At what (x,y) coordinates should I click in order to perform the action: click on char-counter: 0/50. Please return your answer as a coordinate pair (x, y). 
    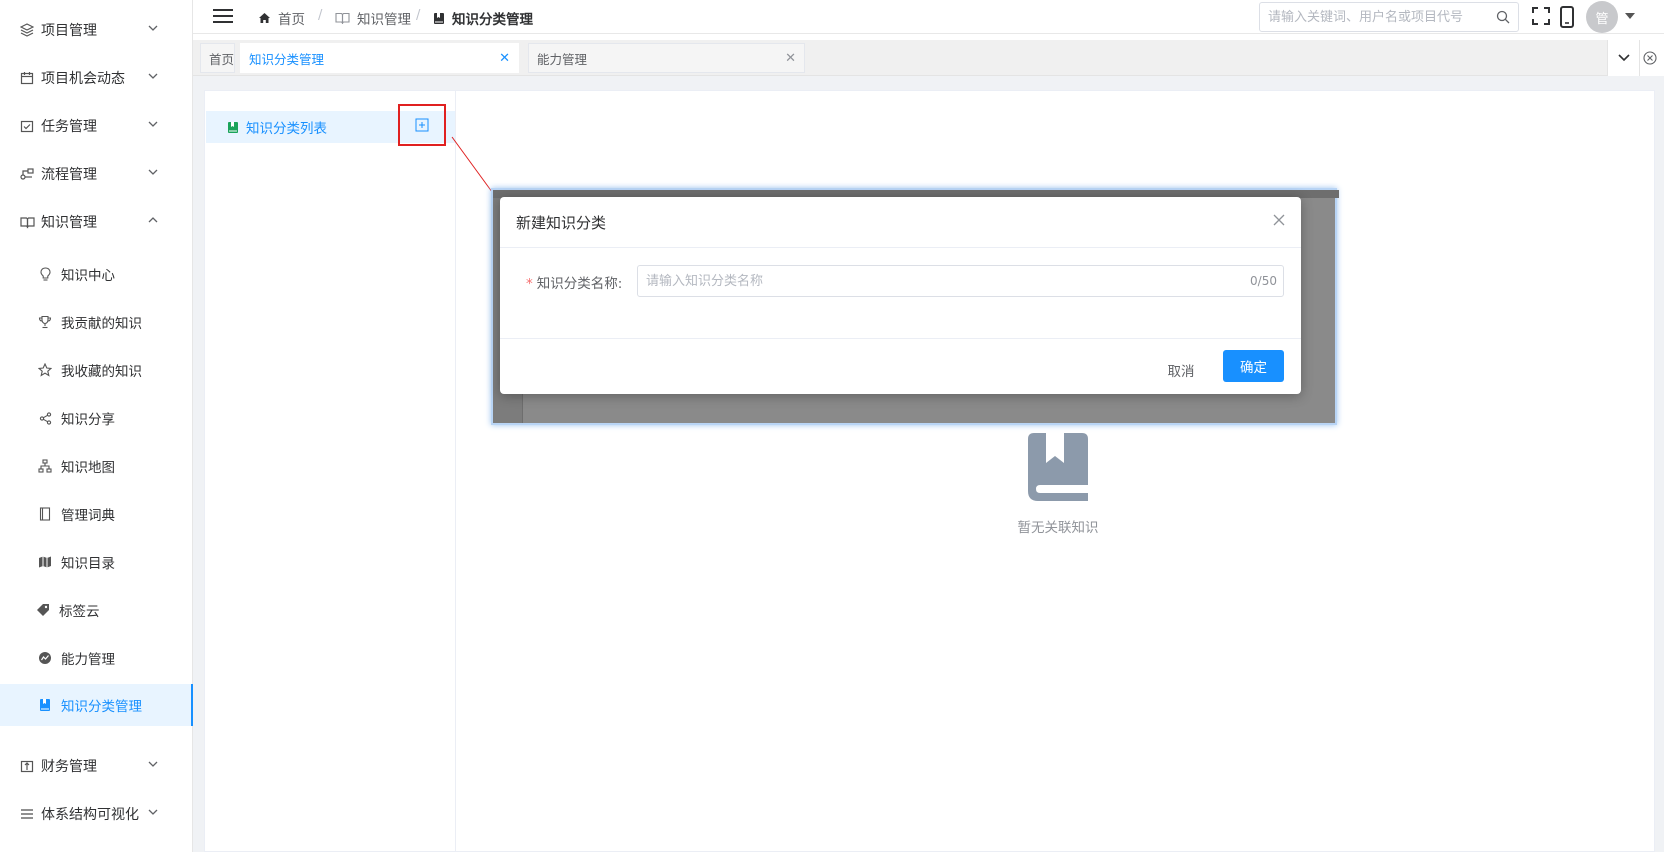
    Looking at the image, I should click on (1263, 281).